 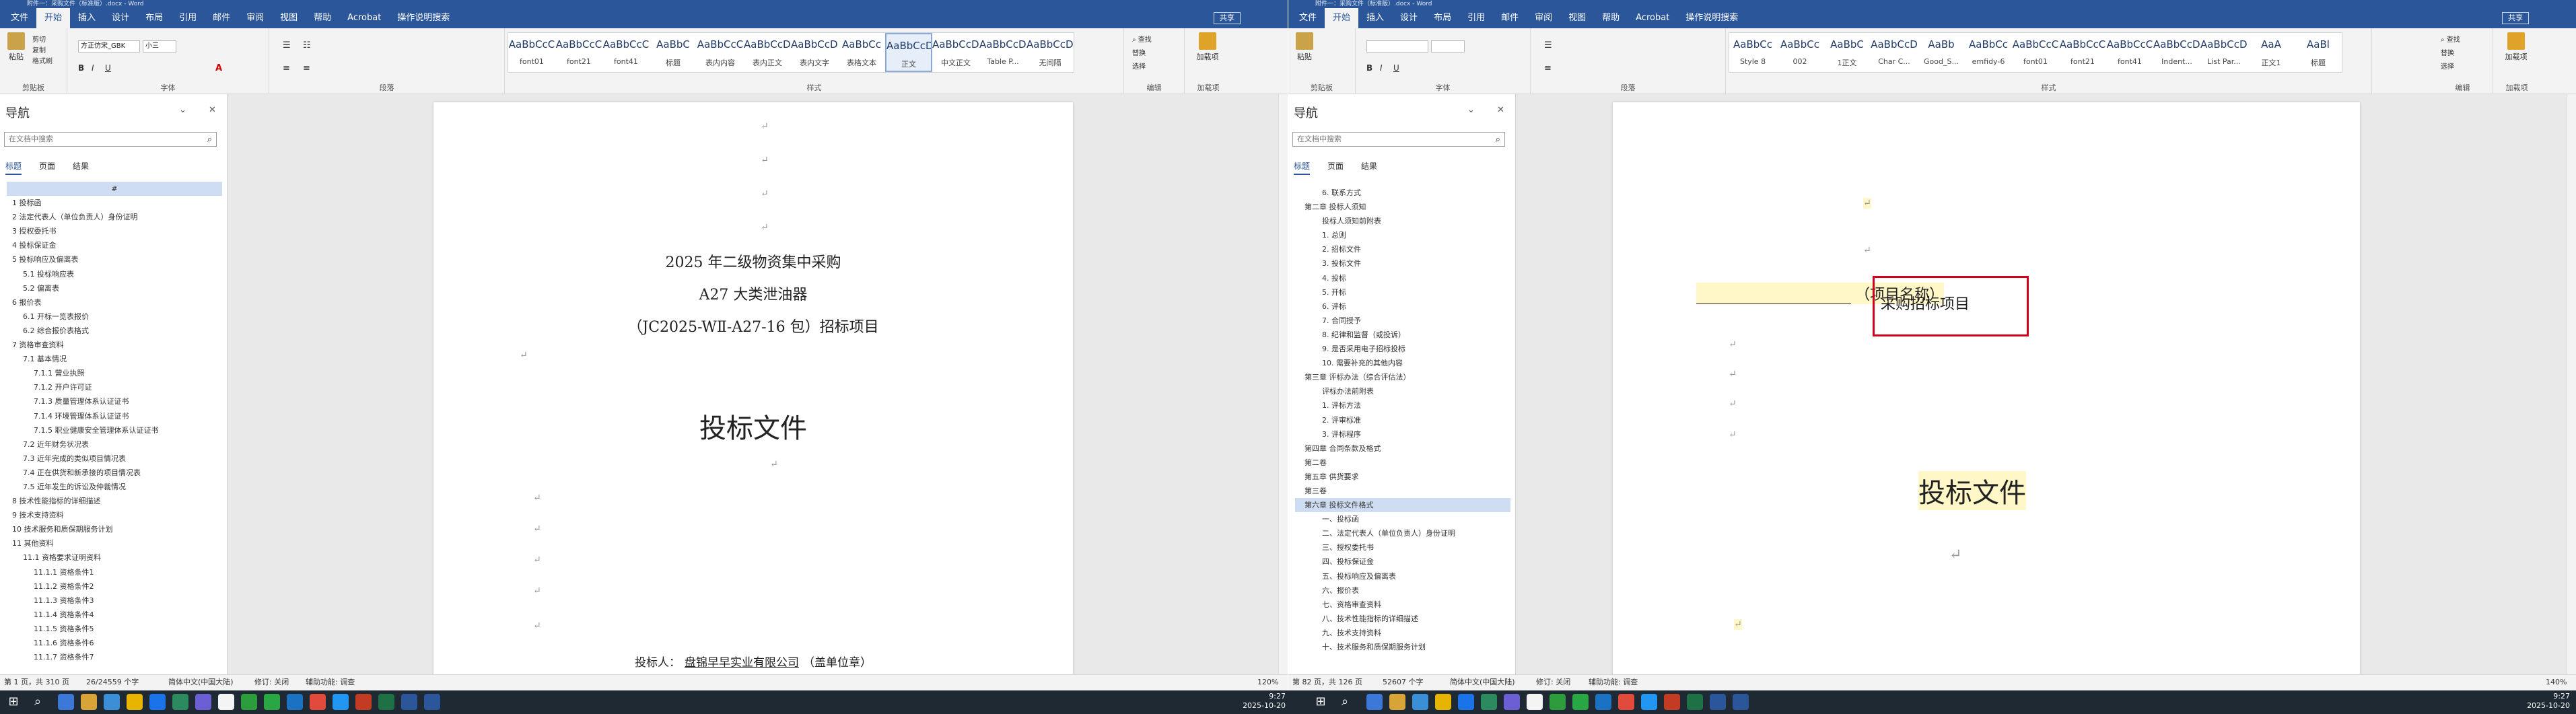 What do you see at coordinates (1402, 605) in the screenshot?
I see `nav-item: 七、资格审查资料` at bounding box center [1402, 605].